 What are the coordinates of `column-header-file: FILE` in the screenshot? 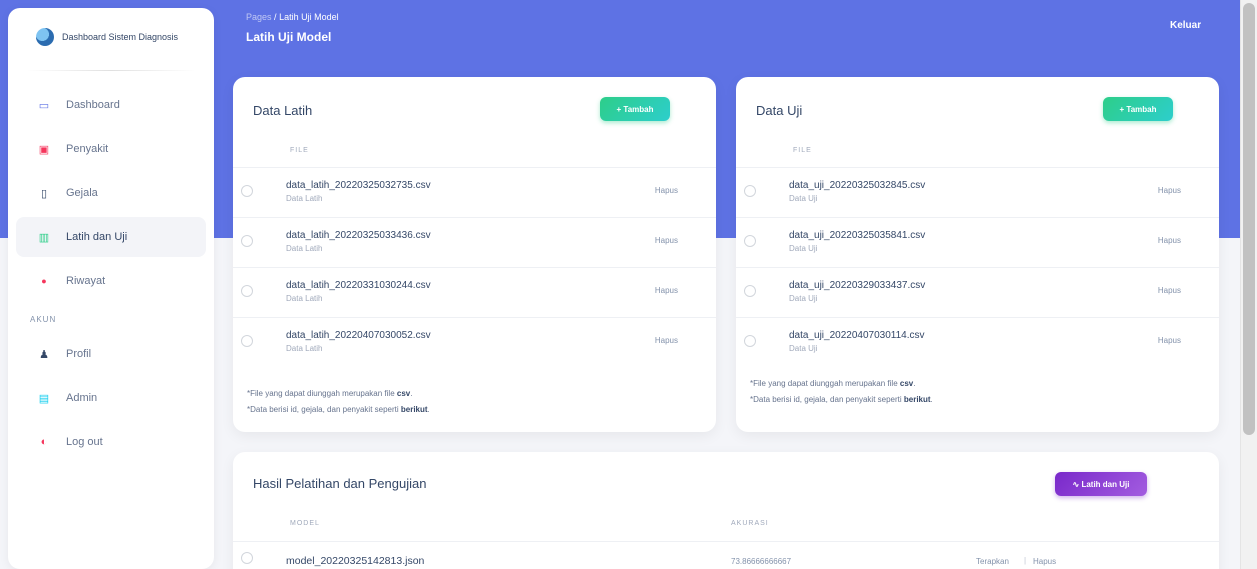 It's located at (802, 150).